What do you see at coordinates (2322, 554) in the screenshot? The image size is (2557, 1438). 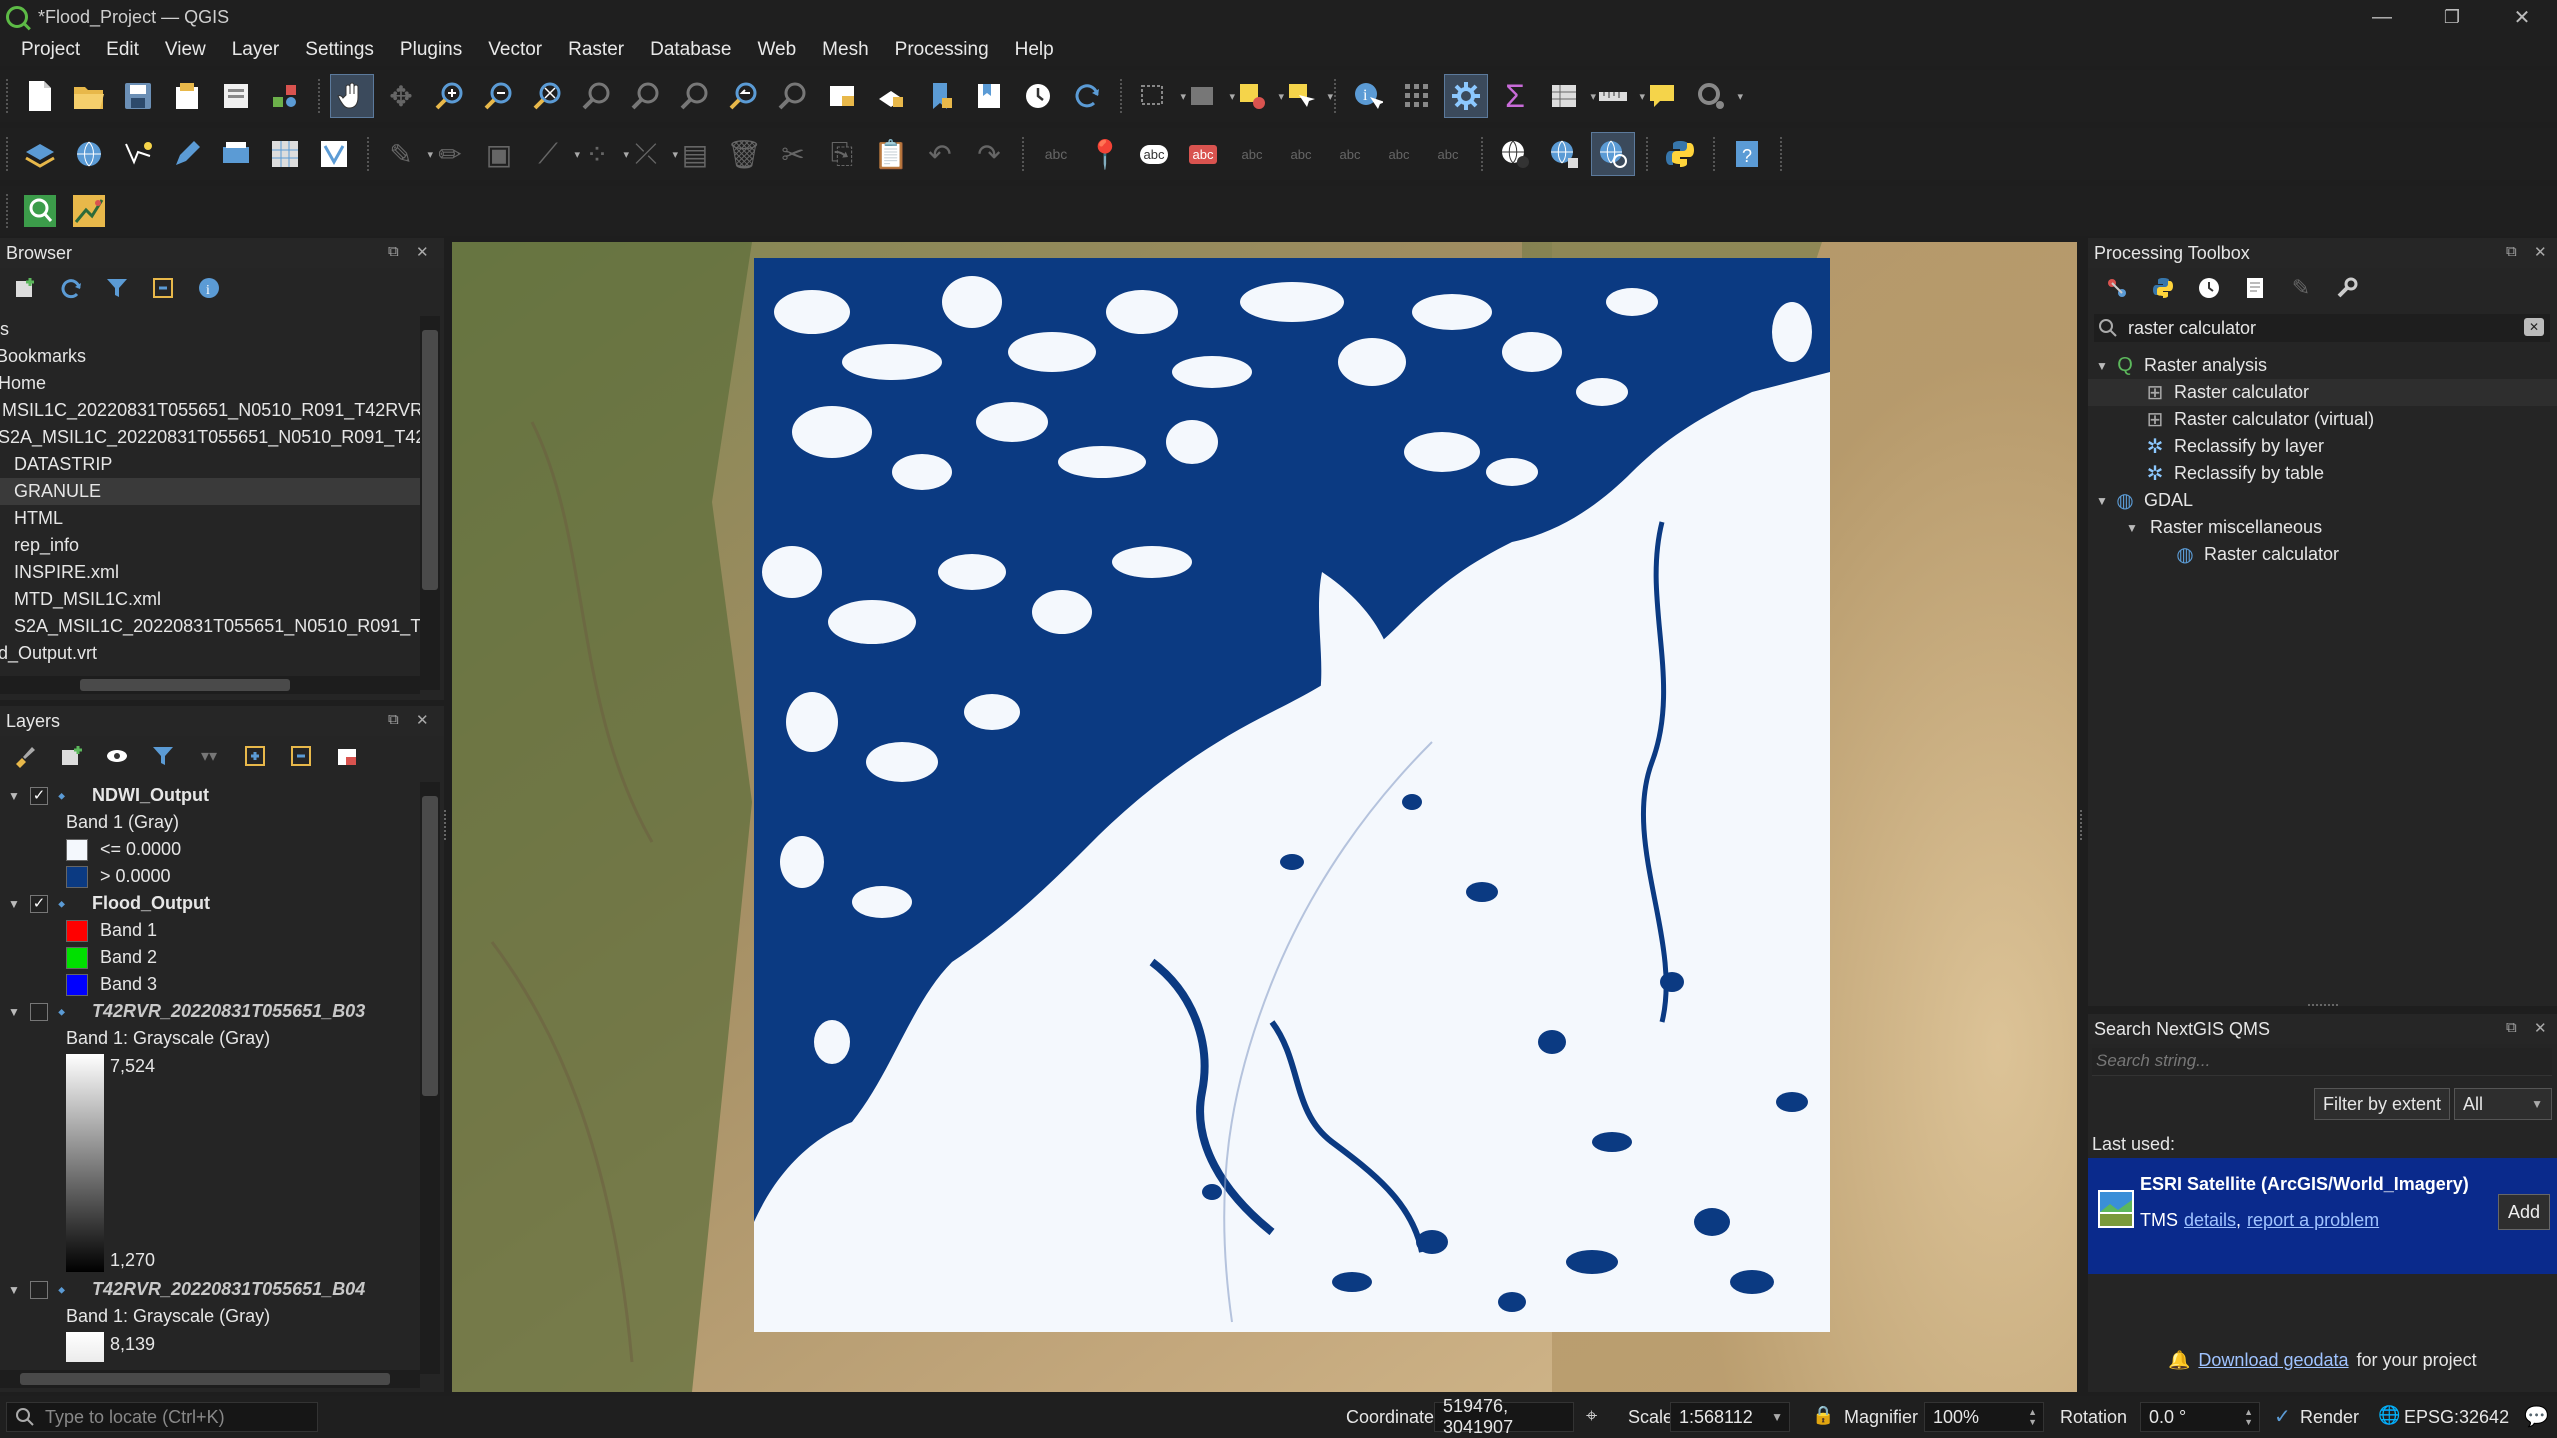 I see `tree-item-gdal-raster-calculator: ◍ Raster calculator` at bounding box center [2322, 554].